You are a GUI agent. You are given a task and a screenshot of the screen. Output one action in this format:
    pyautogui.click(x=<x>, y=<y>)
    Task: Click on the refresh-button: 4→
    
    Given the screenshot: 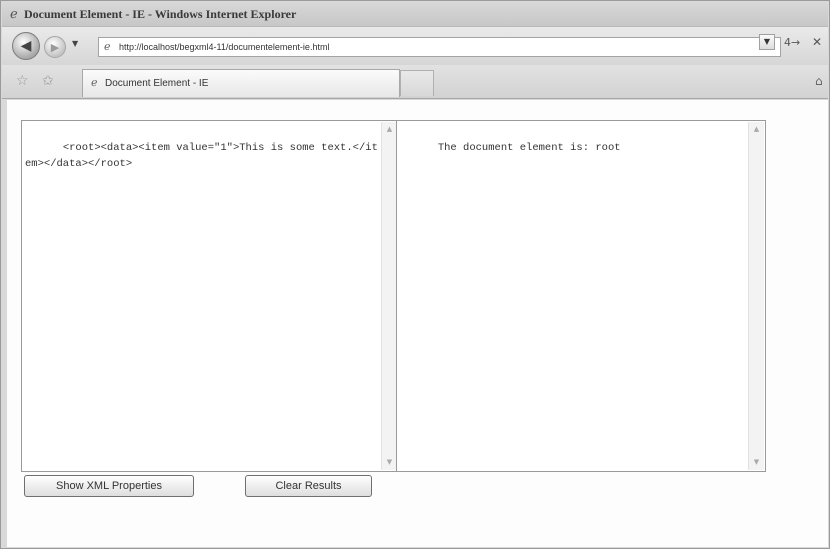 What is the action you would take?
    pyautogui.click(x=792, y=42)
    